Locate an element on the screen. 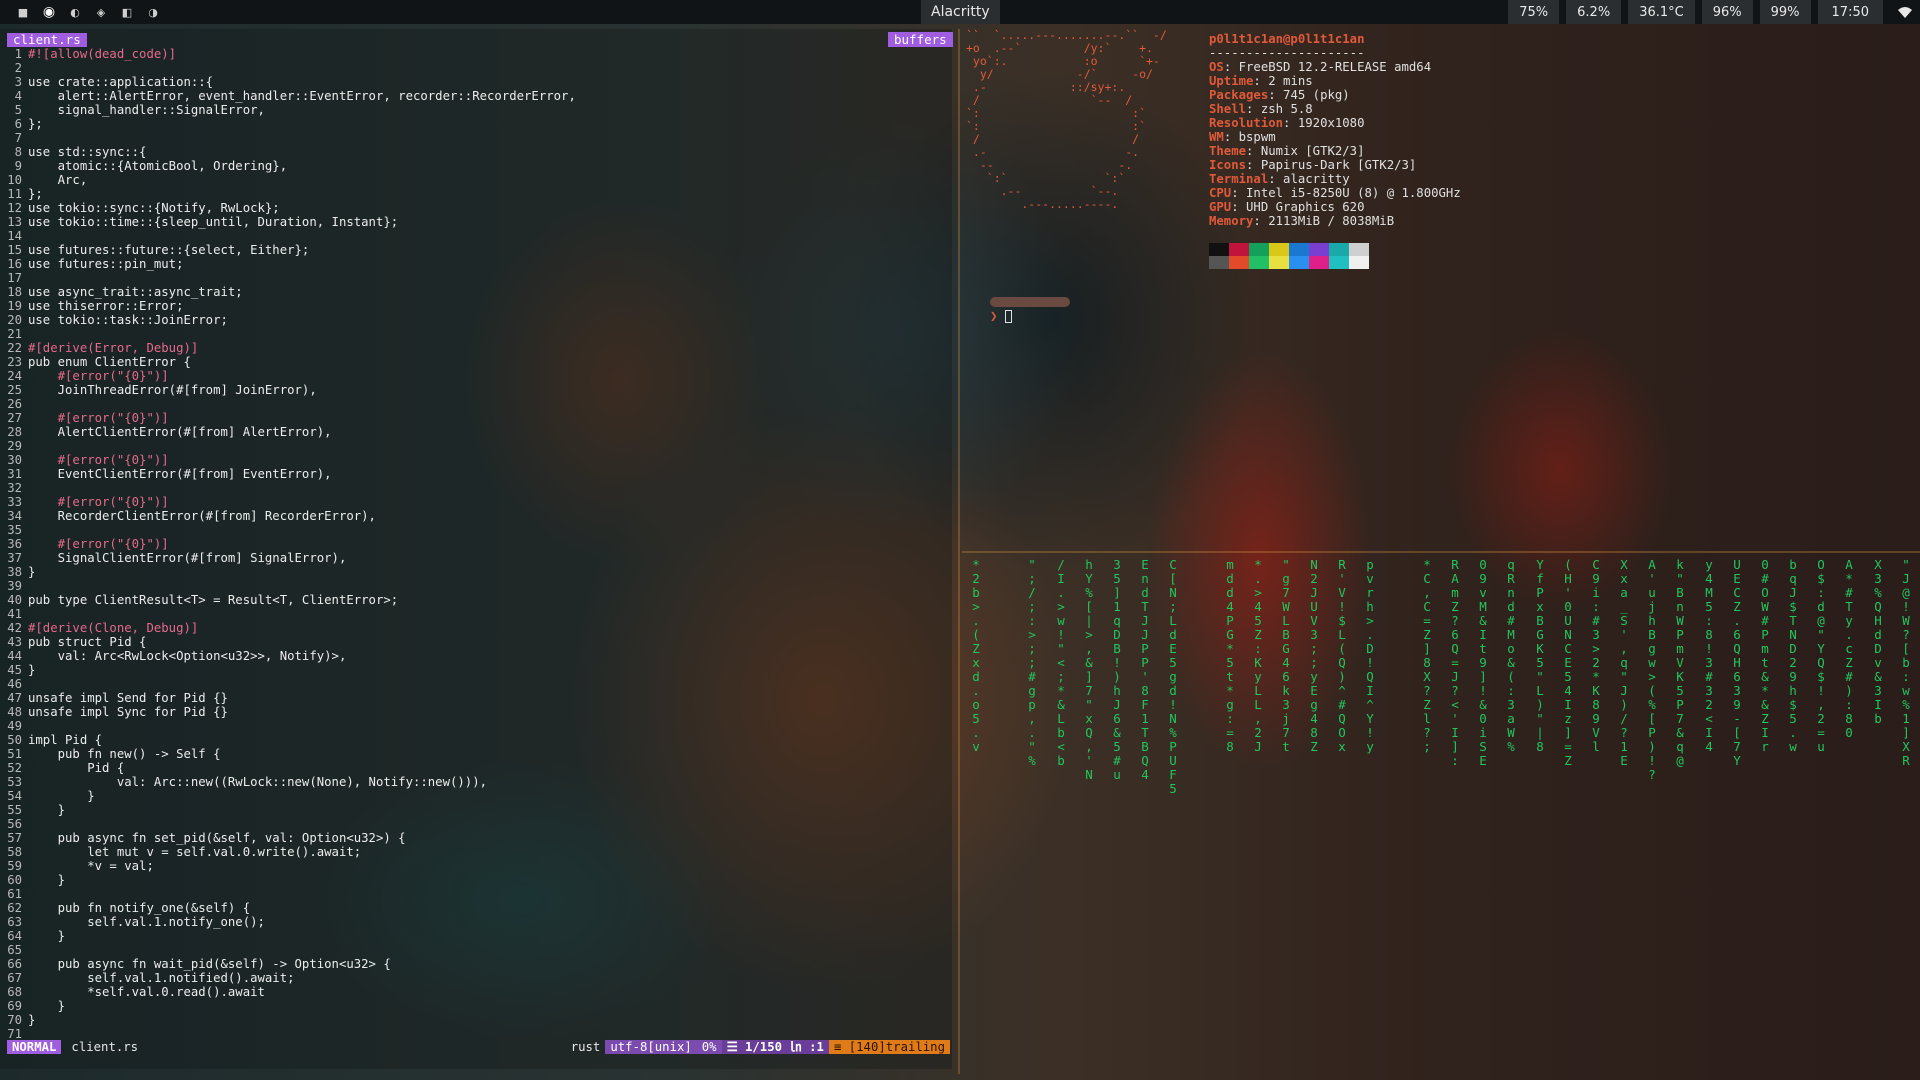 This screenshot has width=1920, height=1080. code-line: 35 is located at coordinates (288, 530).